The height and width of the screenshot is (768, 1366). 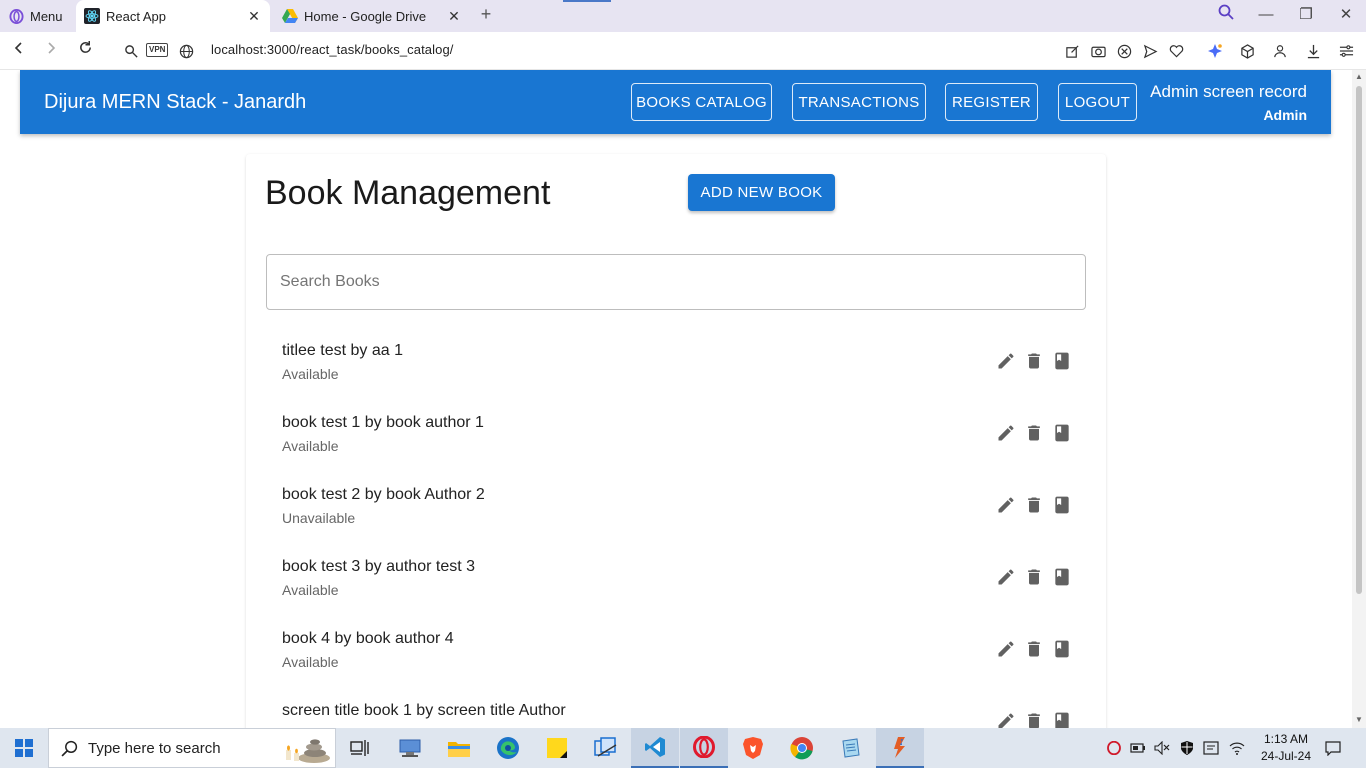 What do you see at coordinates (900, 748) in the screenshot?
I see `screen-recorder-icon` at bounding box center [900, 748].